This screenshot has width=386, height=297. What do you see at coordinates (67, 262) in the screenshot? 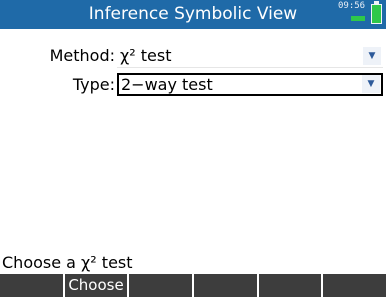
I see `help-text: Choose a χ² test` at bounding box center [67, 262].